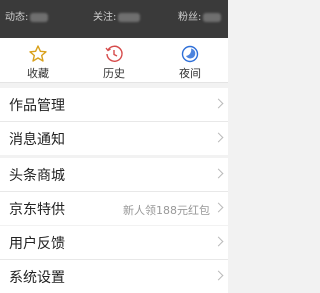 This screenshot has height=293, width=320. Describe the element at coordinates (166, 210) in the screenshot. I see `jd-promo-text: 新人领188元红包` at that location.